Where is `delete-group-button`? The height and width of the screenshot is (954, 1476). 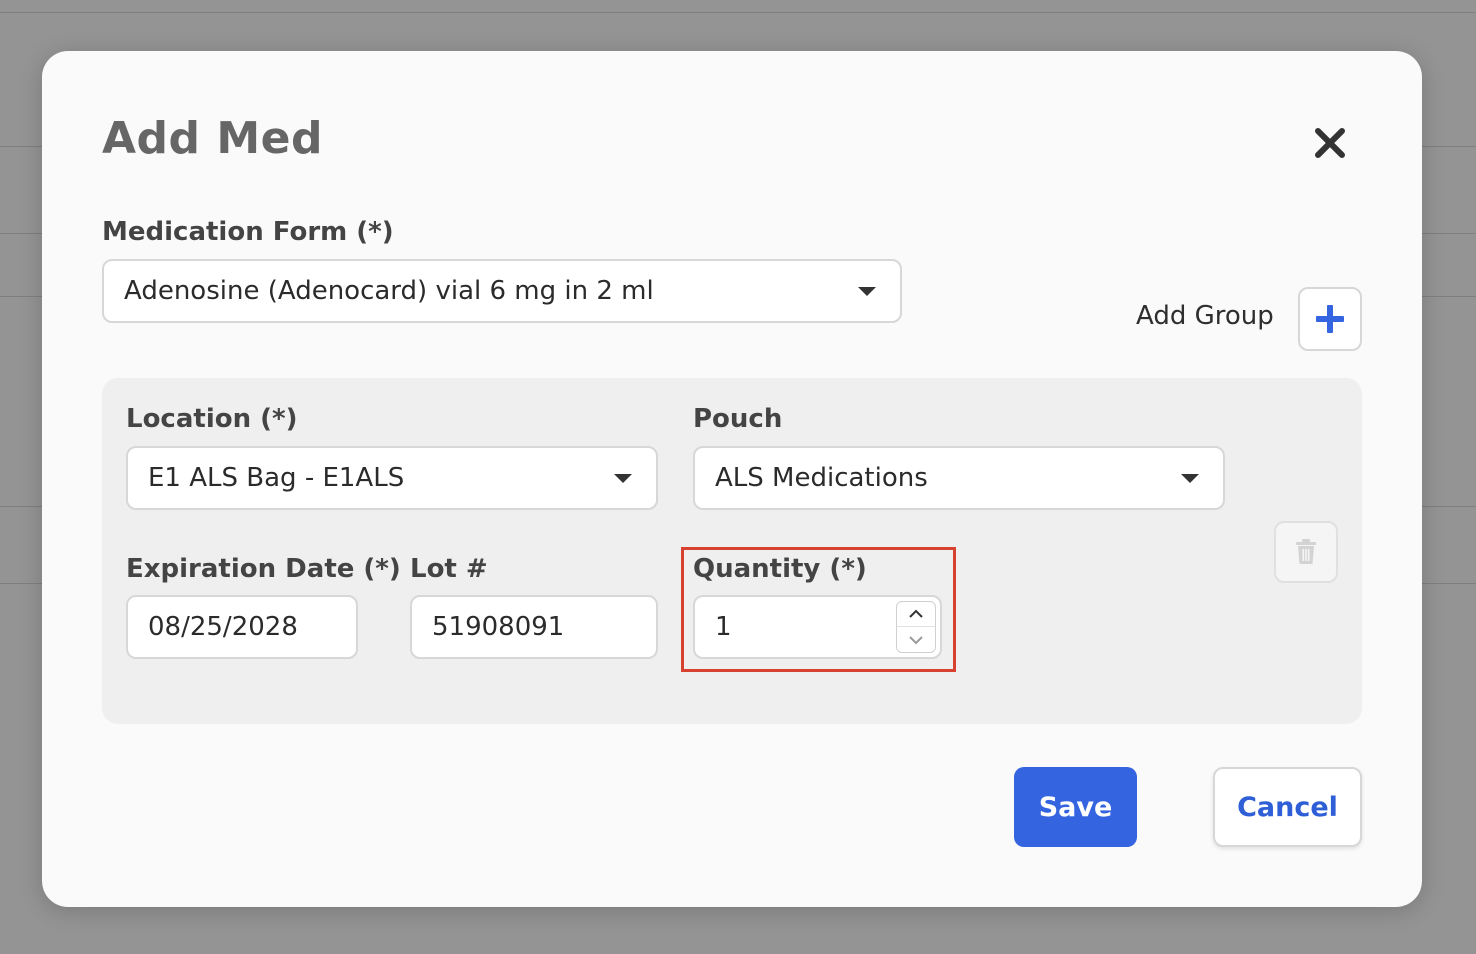
delete-group-button is located at coordinates (1306, 552).